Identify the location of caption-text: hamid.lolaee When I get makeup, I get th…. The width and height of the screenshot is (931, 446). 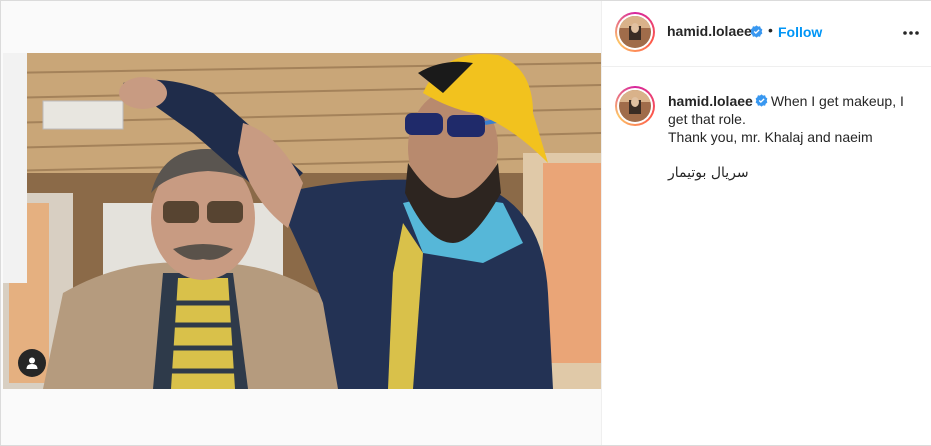
(793, 119).